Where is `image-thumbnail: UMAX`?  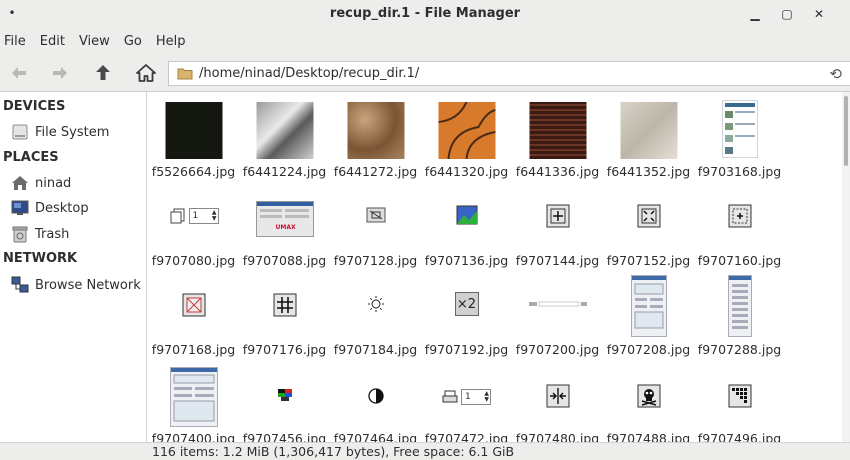
image-thumbnail: UMAX is located at coordinates (284, 219).